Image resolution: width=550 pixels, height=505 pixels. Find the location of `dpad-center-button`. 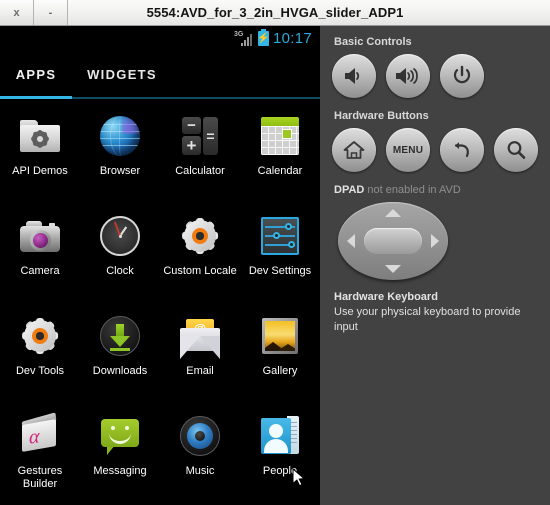

dpad-center-button is located at coordinates (393, 241).